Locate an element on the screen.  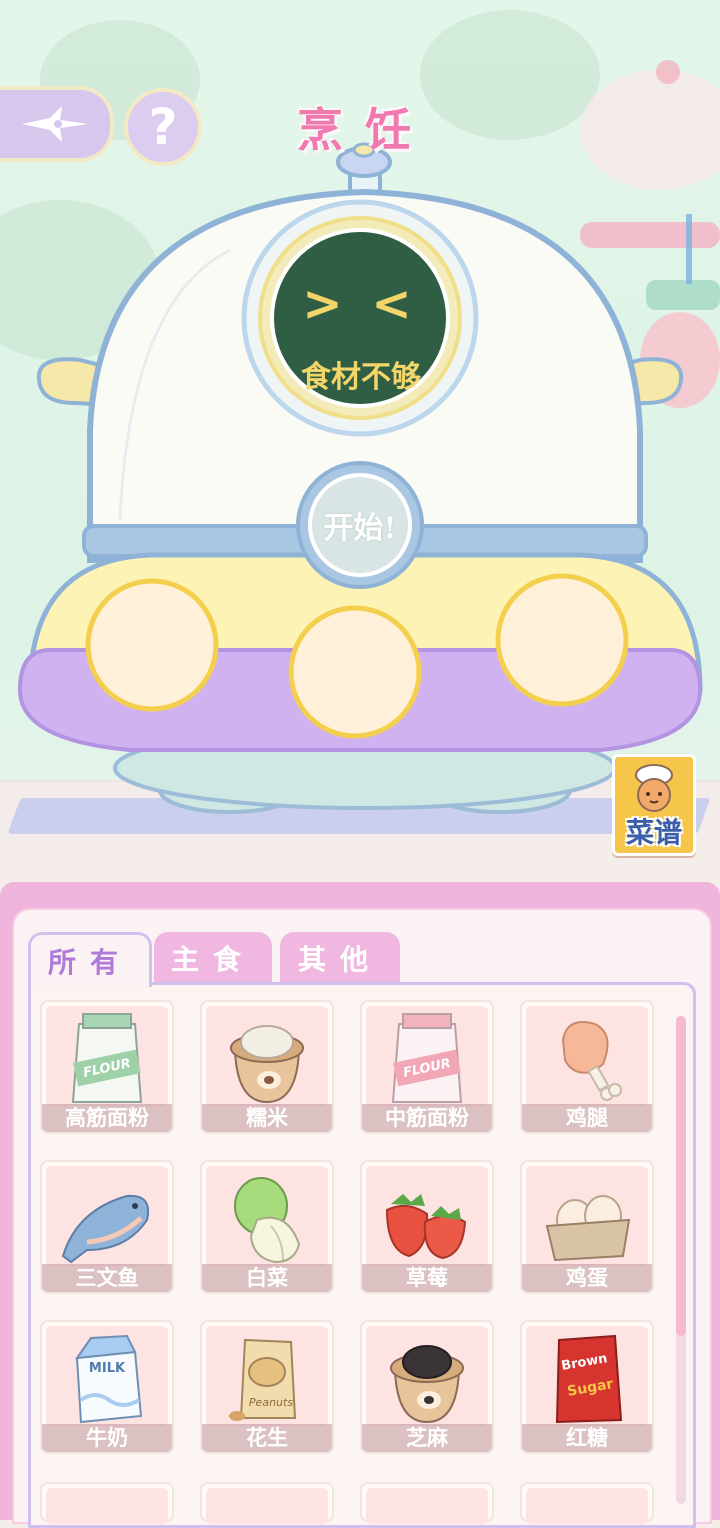
item-tile: MILK is located at coordinates (107, 1376).